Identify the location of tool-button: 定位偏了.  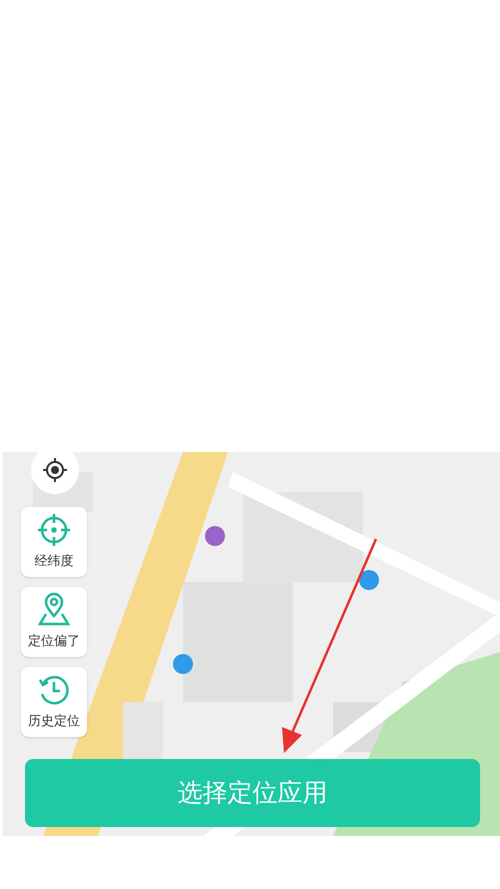
(54, 622).